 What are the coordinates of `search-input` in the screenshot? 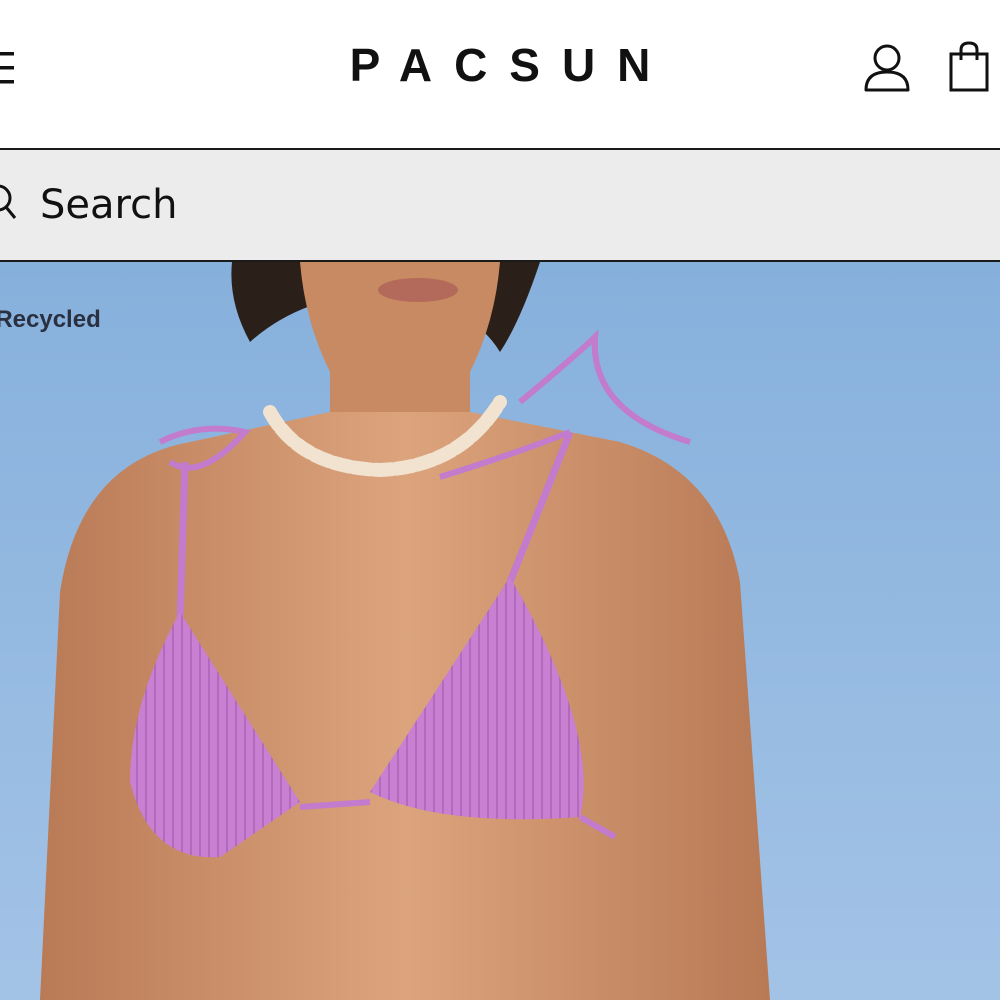 It's located at (440, 205).